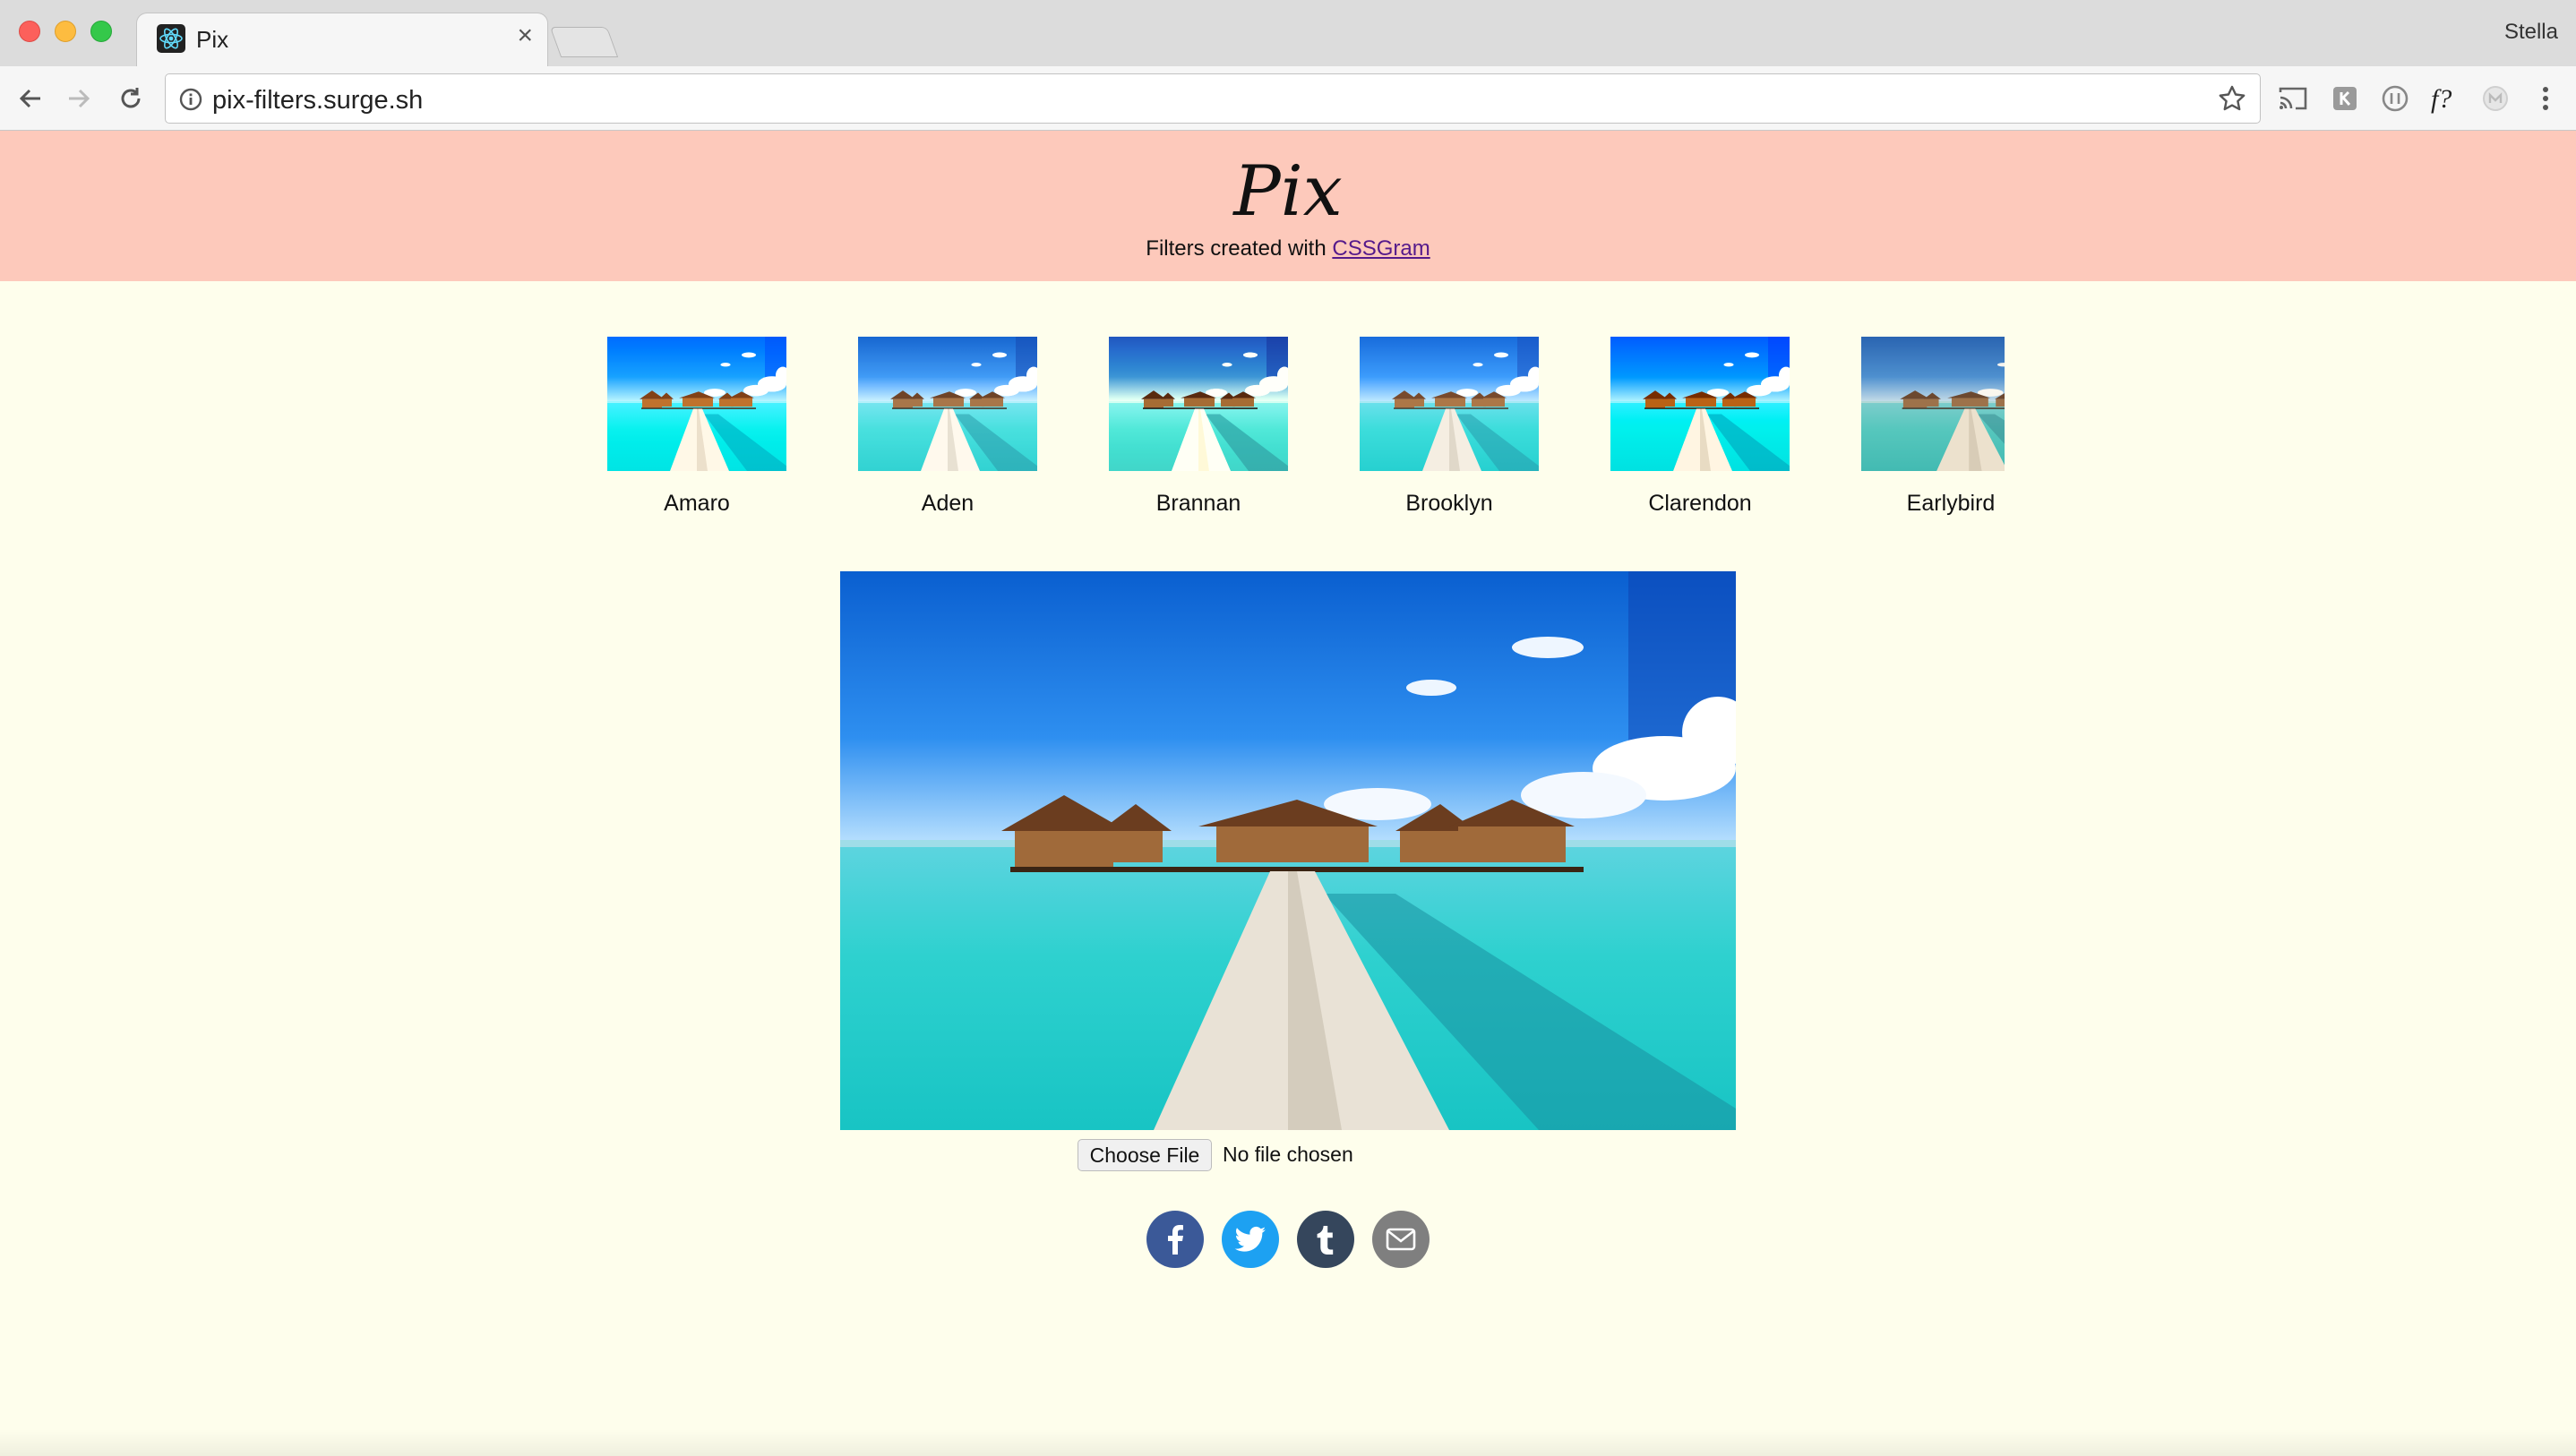 This screenshot has width=2576, height=1456. Describe the element at coordinates (2232, 98) in the screenshot. I see `bookmark-star-icon` at that location.